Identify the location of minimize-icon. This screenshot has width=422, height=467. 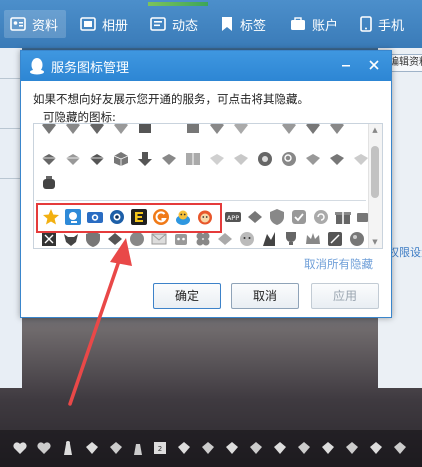
(346, 66).